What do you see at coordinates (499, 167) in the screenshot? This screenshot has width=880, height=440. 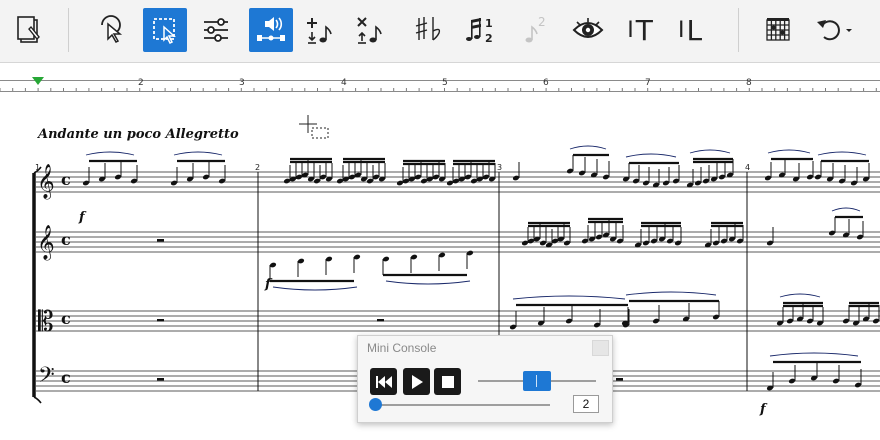 I see `measure-number: 3` at bounding box center [499, 167].